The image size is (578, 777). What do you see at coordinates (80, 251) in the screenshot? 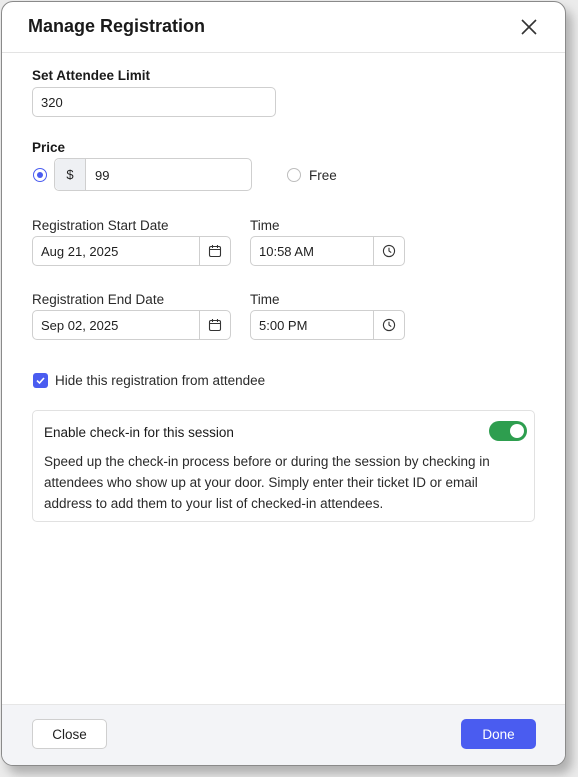
I see `start-date-value: Aug 21, 2025` at bounding box center [80, 251].